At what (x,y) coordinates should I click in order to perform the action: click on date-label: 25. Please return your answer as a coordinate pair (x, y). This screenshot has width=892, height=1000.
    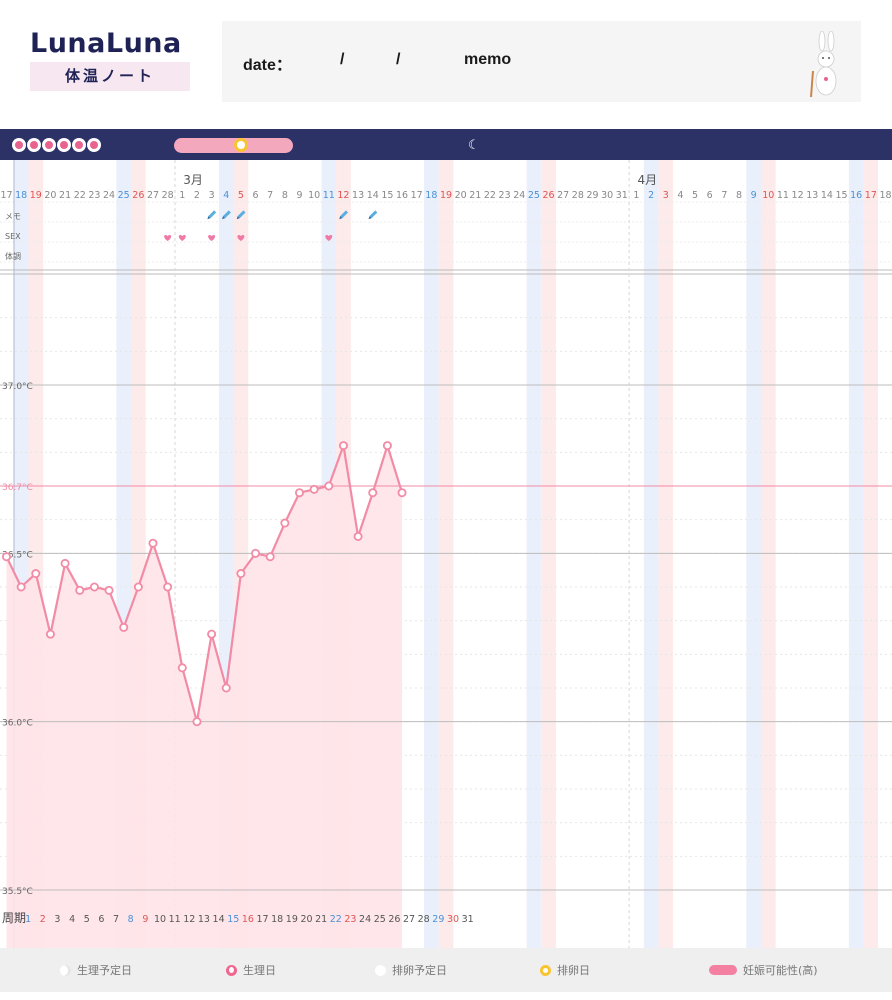
    Looking at the image, I should click on (124, 195).